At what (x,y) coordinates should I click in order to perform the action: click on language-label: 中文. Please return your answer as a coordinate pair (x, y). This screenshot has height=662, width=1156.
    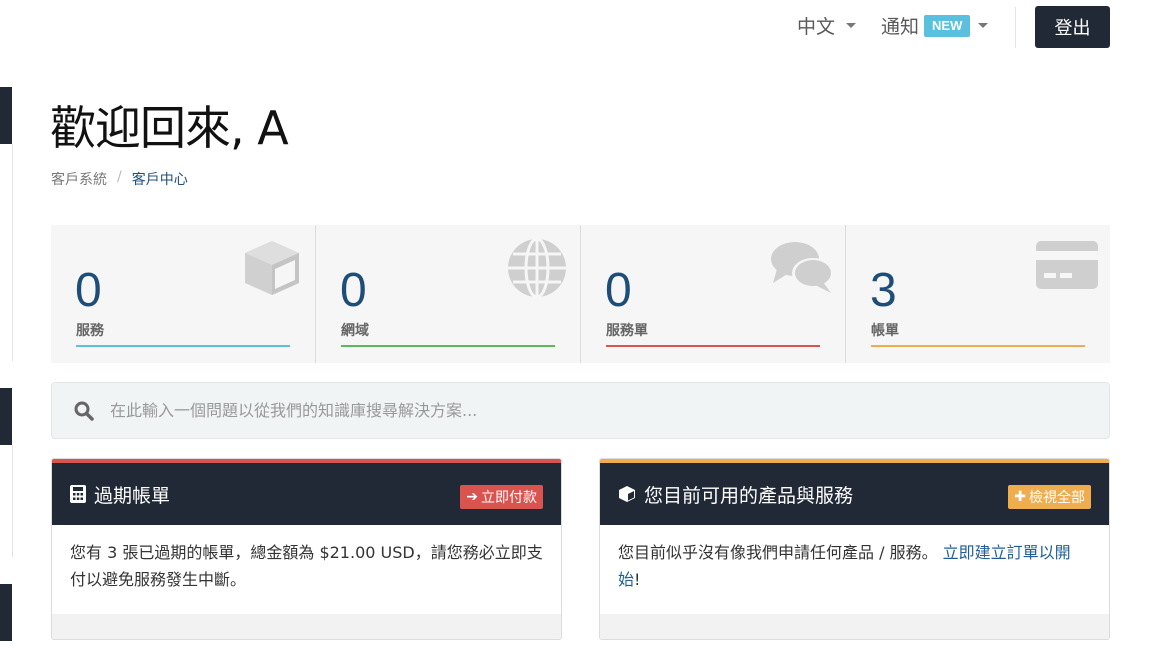
    Looking at the image, I should click on (816, 27).